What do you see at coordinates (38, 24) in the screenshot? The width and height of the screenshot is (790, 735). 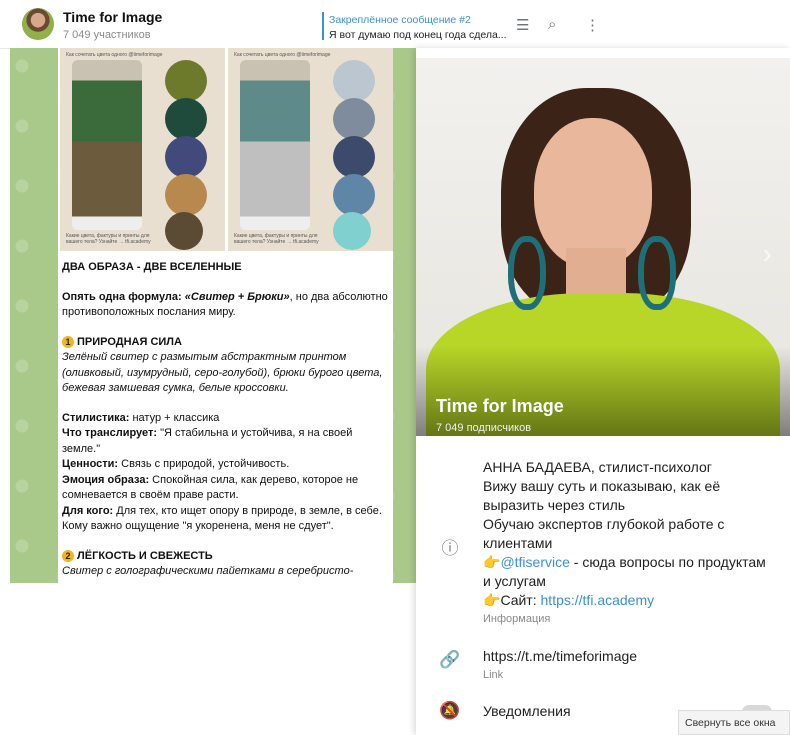 I see `channel-avatar` at bounding box center [38, 24].